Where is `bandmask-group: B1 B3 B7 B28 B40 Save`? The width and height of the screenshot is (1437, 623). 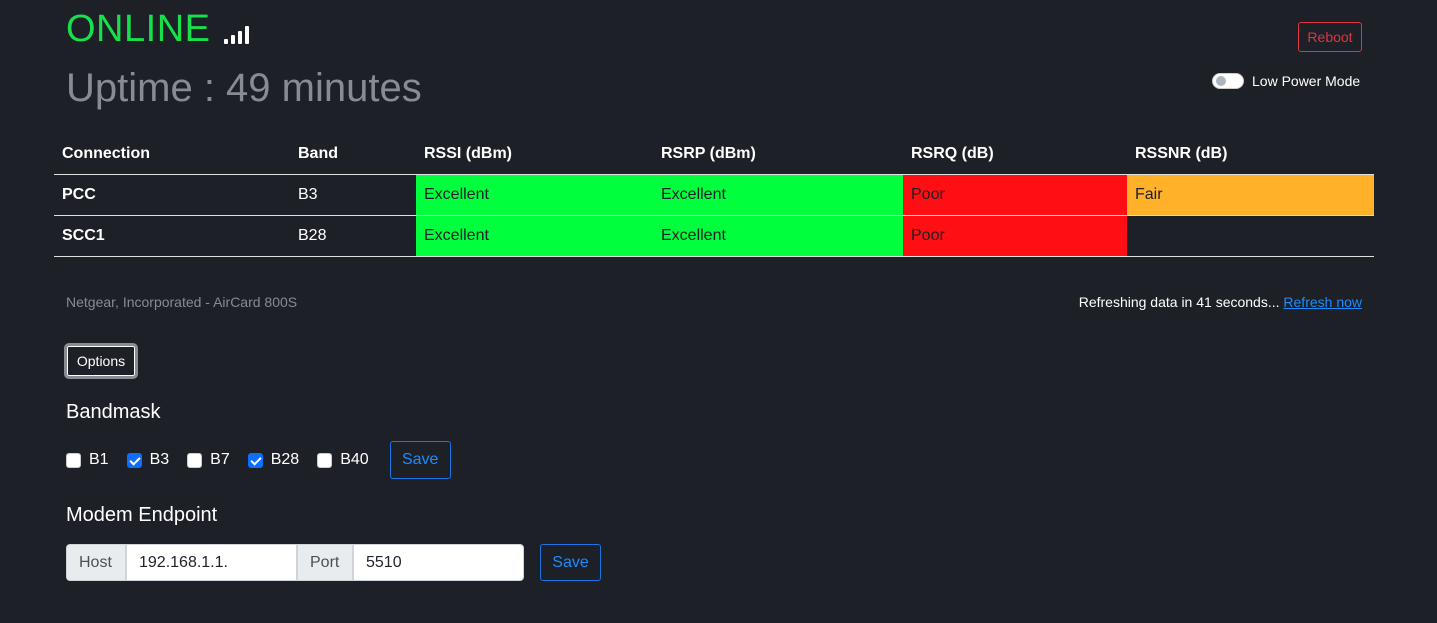 bandmask-group: B1 B3 B7 B28 B40 Save is located at coordinates (258, 460).